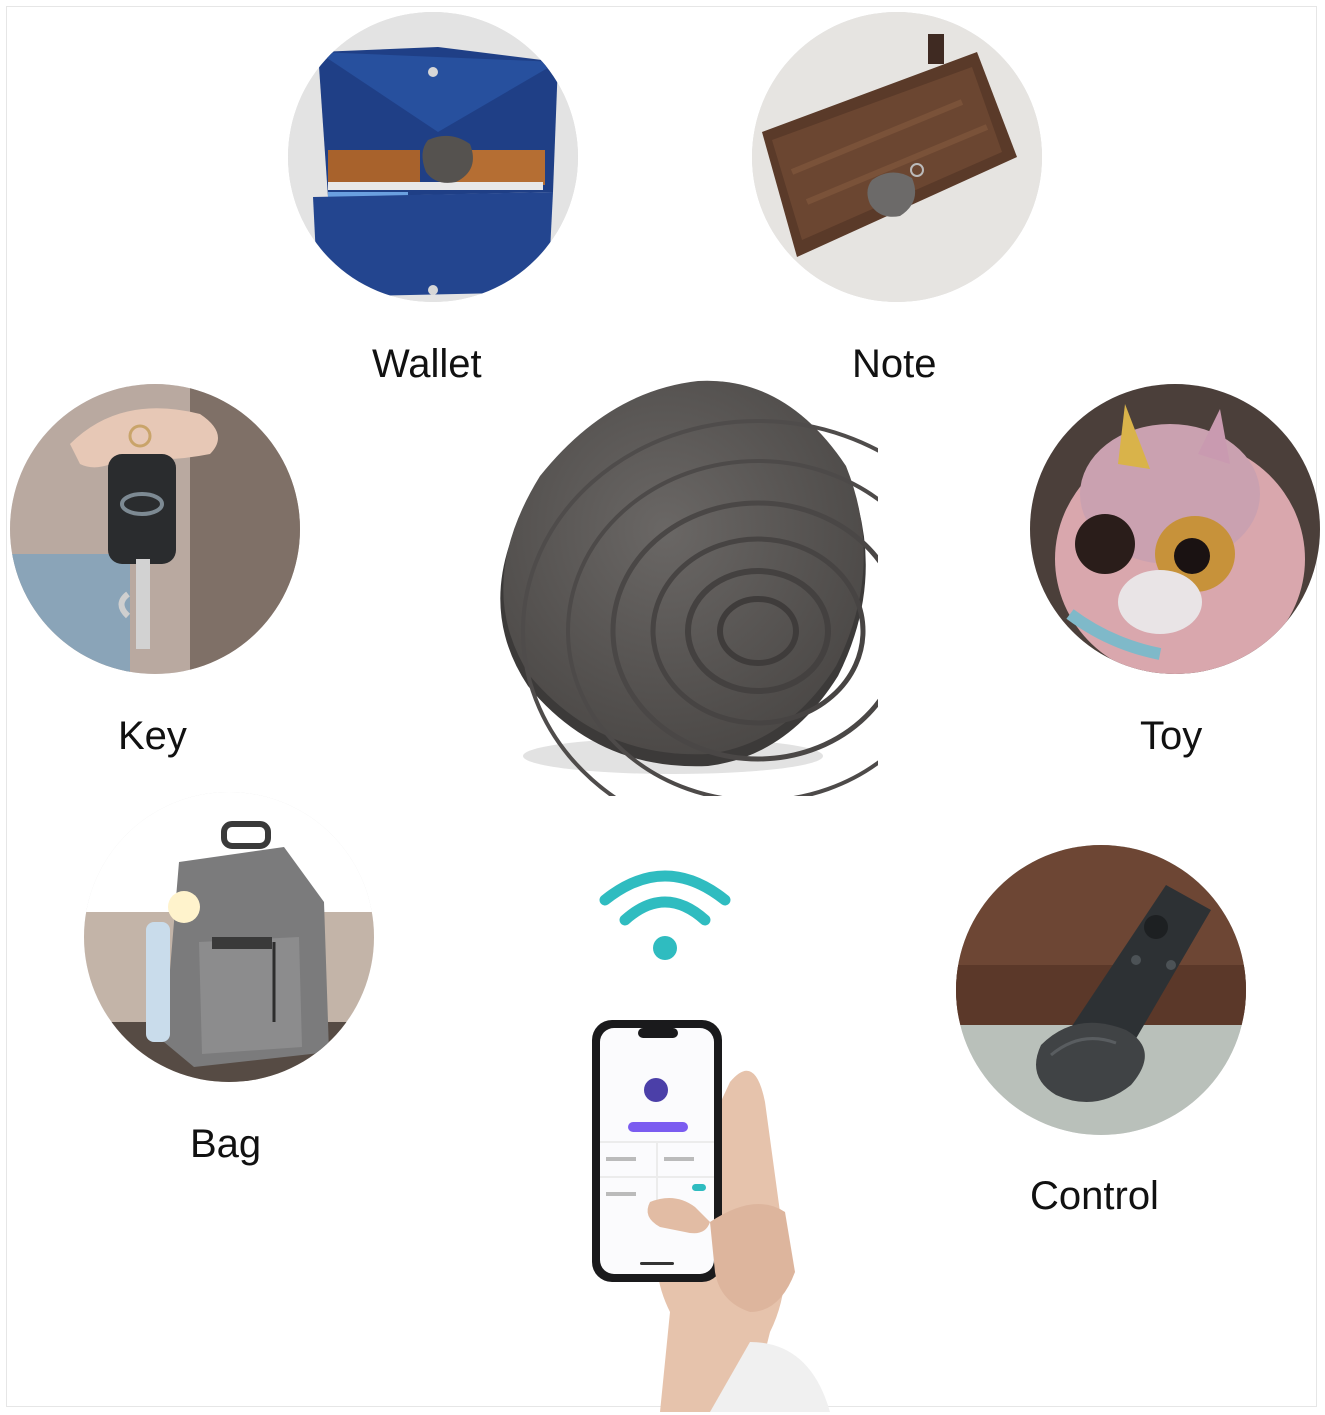  I want to click on key-photo, so click(155, 529).